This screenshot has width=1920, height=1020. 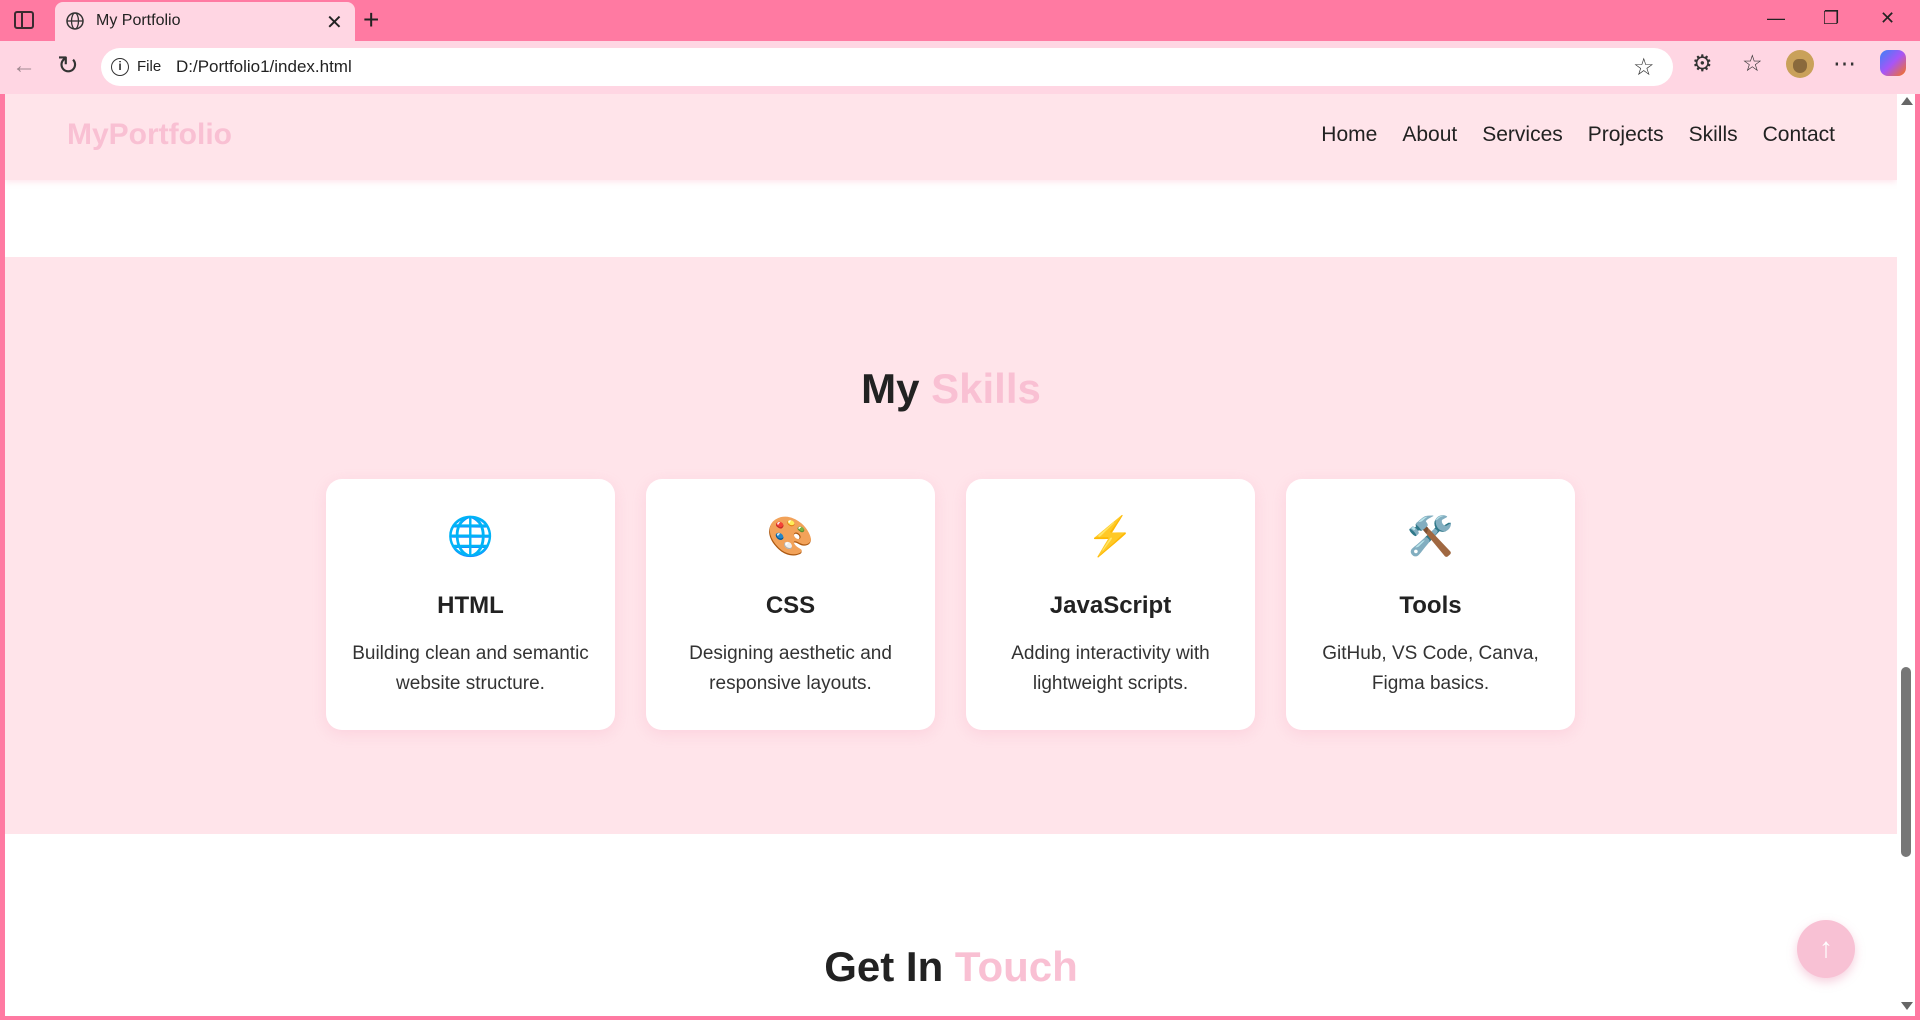 I want to click on nav-contact: Contact, so click(x=1799, y=135).